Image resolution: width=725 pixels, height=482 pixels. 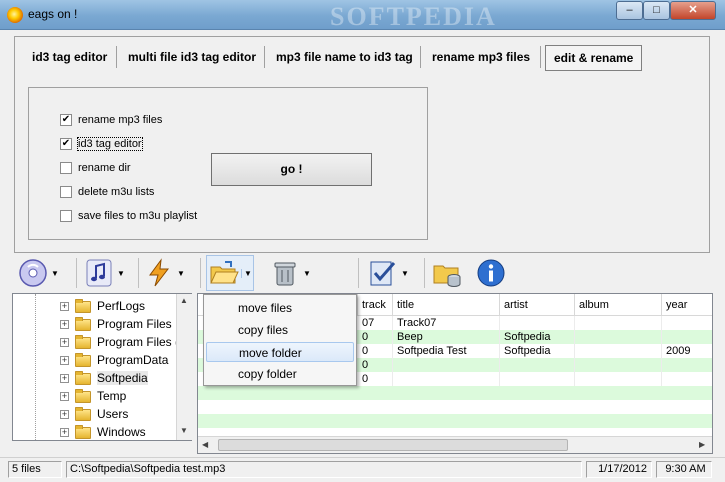 I want to click on cell-artist: Softpedia, so click(x=537, y=337).